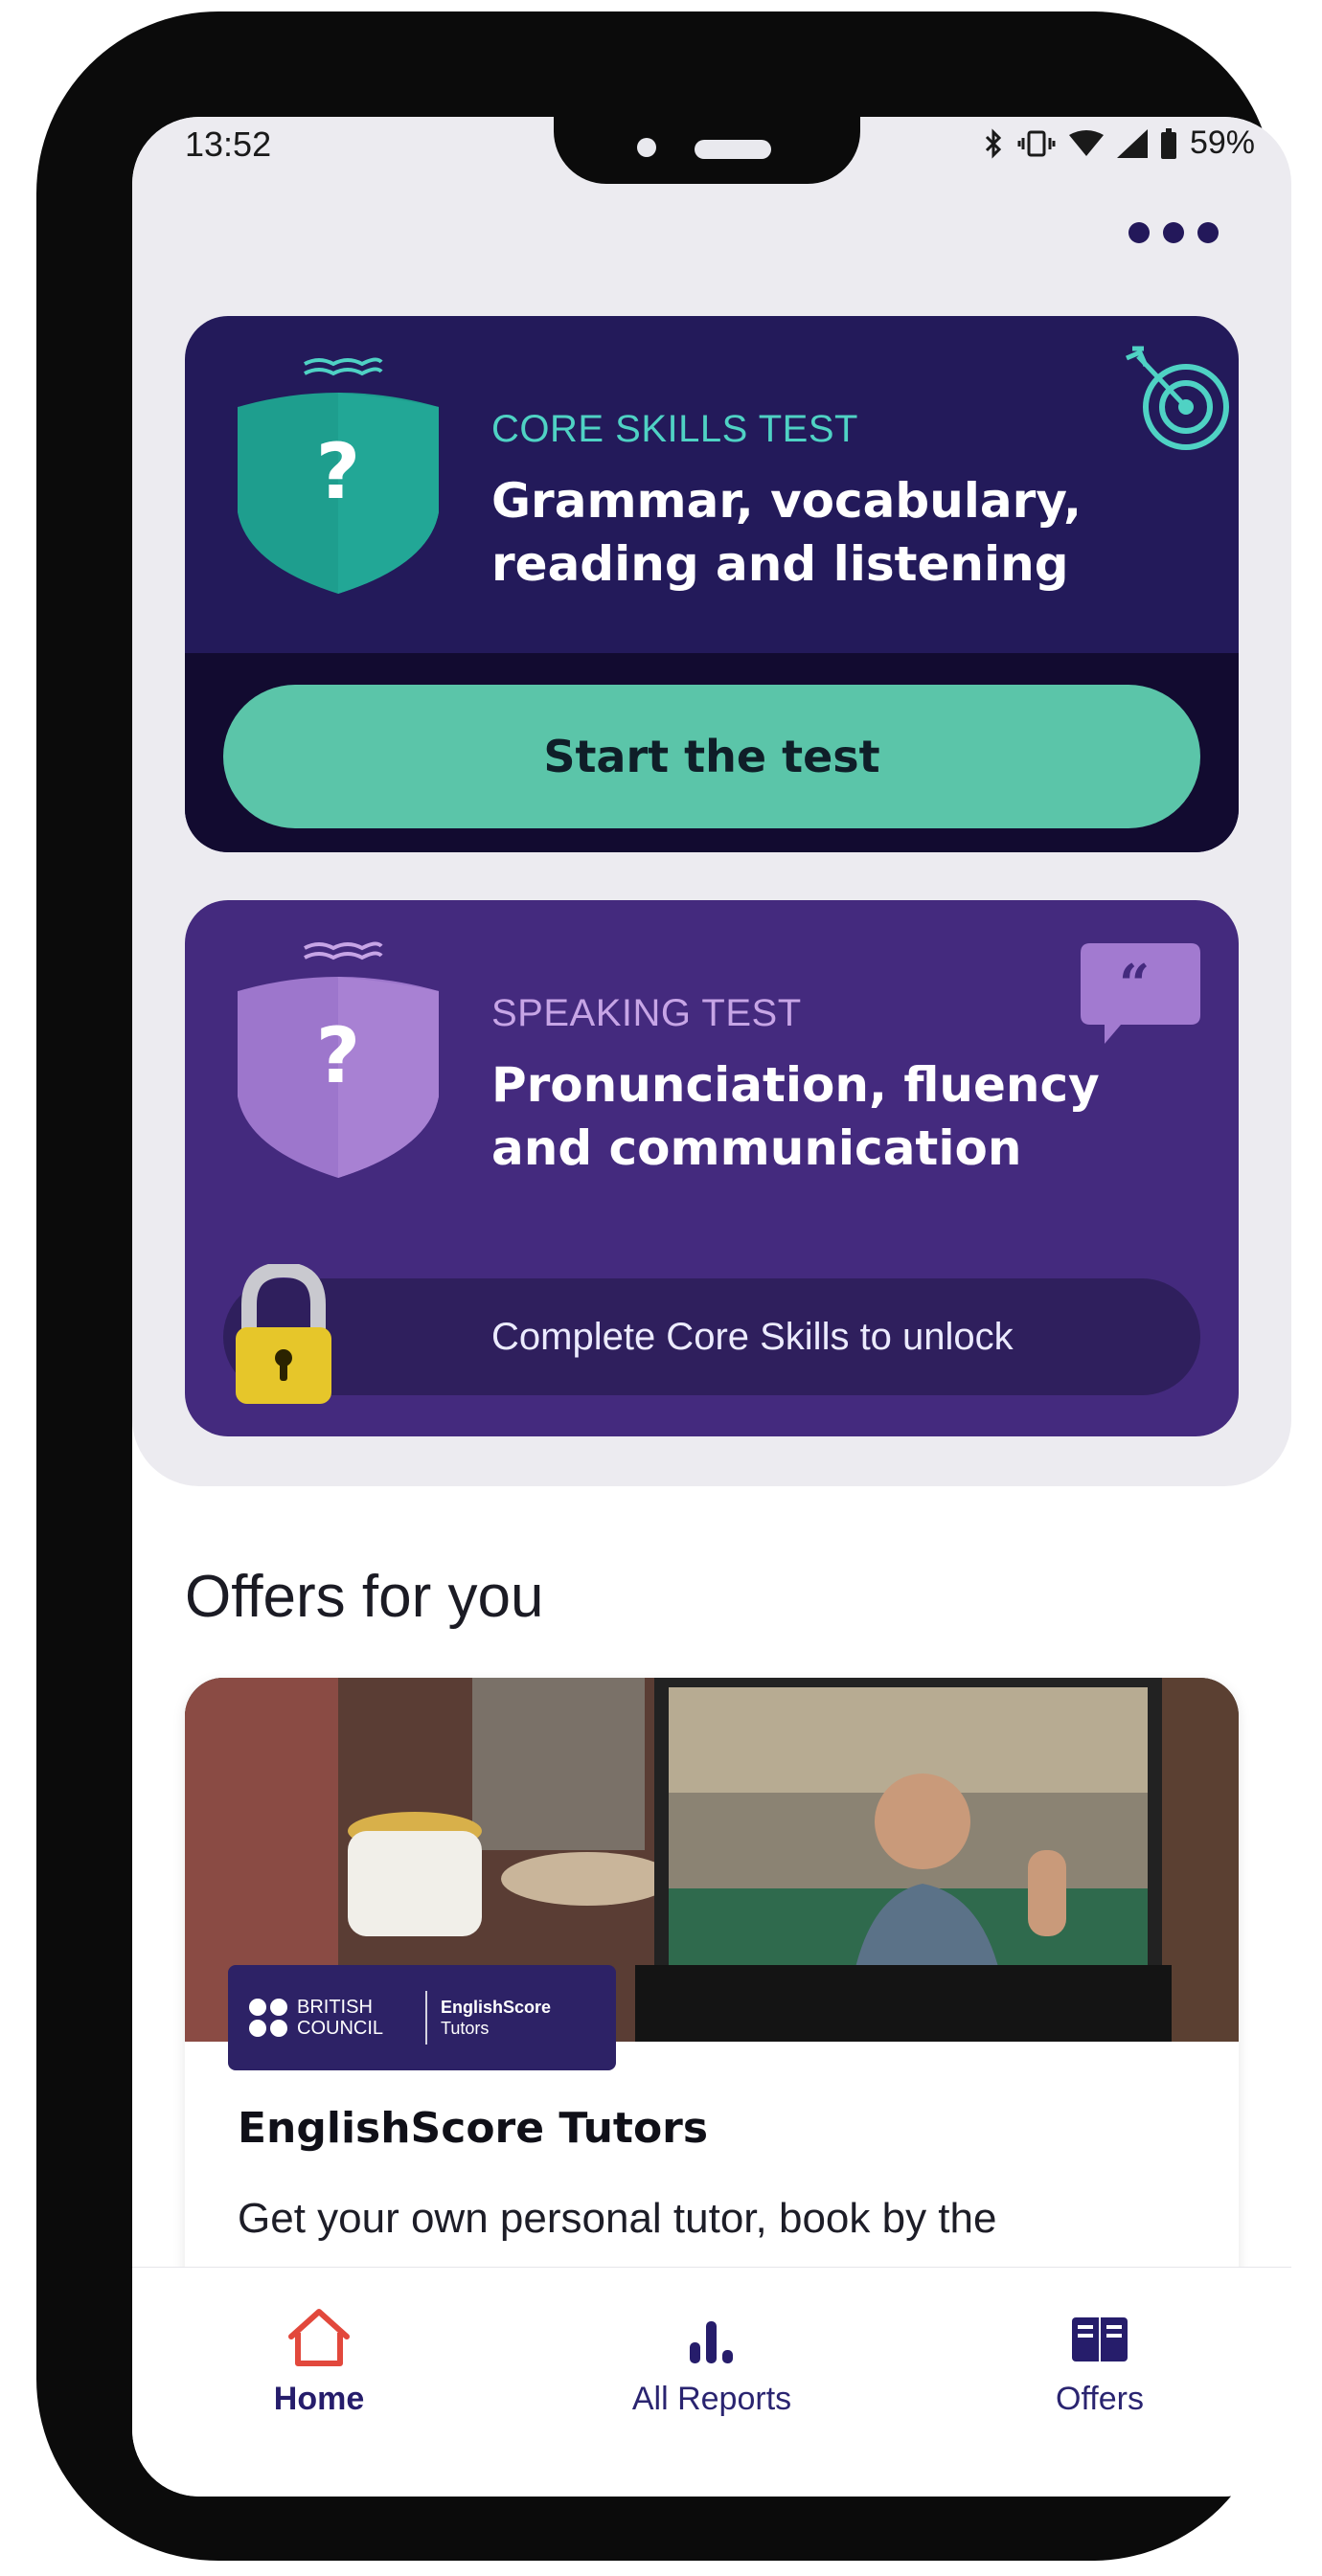 Image resolution: width=1322 pixels, height=2576 pixels. I want to click on target-icon, so click(1177, 398).